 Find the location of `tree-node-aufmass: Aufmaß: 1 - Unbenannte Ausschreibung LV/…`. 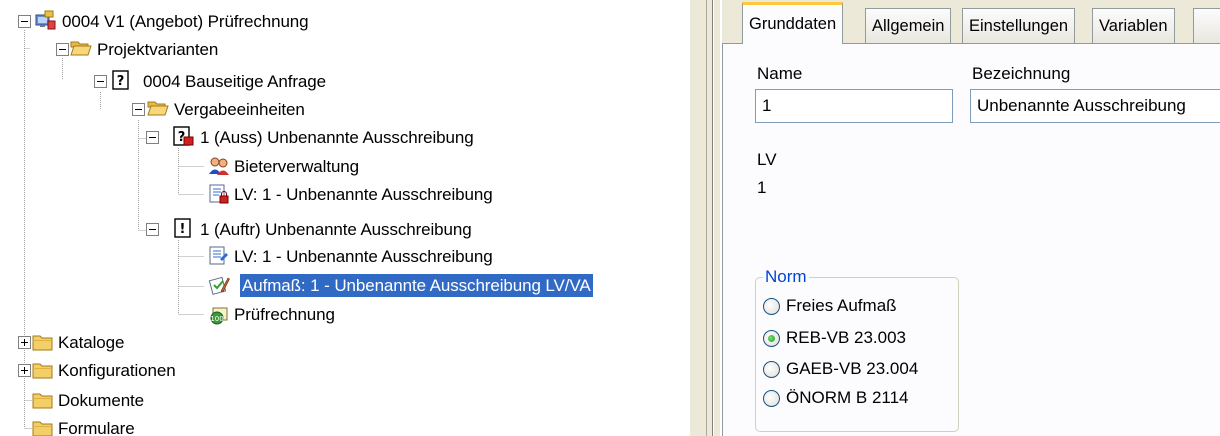

tree-node-aufmass: Aufmaß: 1 - Unbenannte Ausschreibung LV/… is located at coordinates (416, 285).